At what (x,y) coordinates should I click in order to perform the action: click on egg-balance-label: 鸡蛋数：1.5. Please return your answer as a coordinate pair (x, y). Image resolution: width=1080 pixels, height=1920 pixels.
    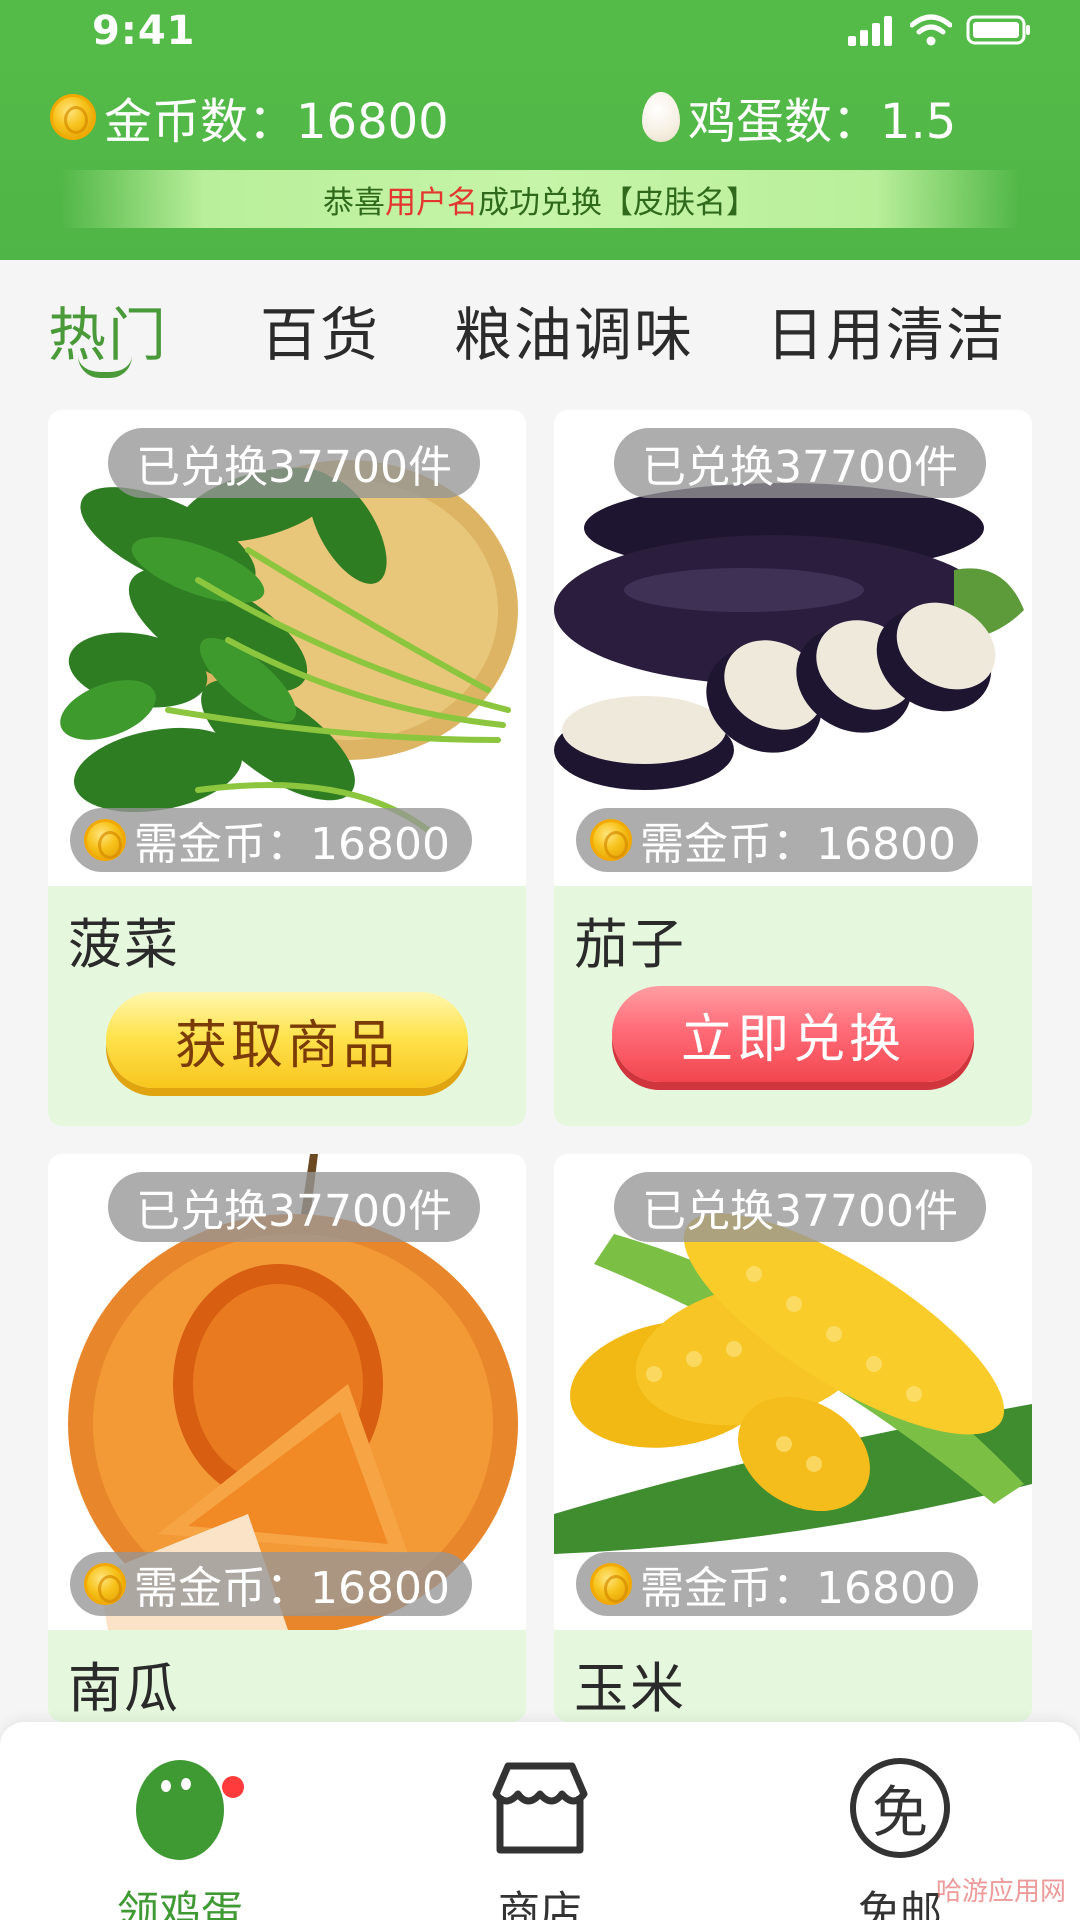
    Looking at the image, I should click on (822, 122).